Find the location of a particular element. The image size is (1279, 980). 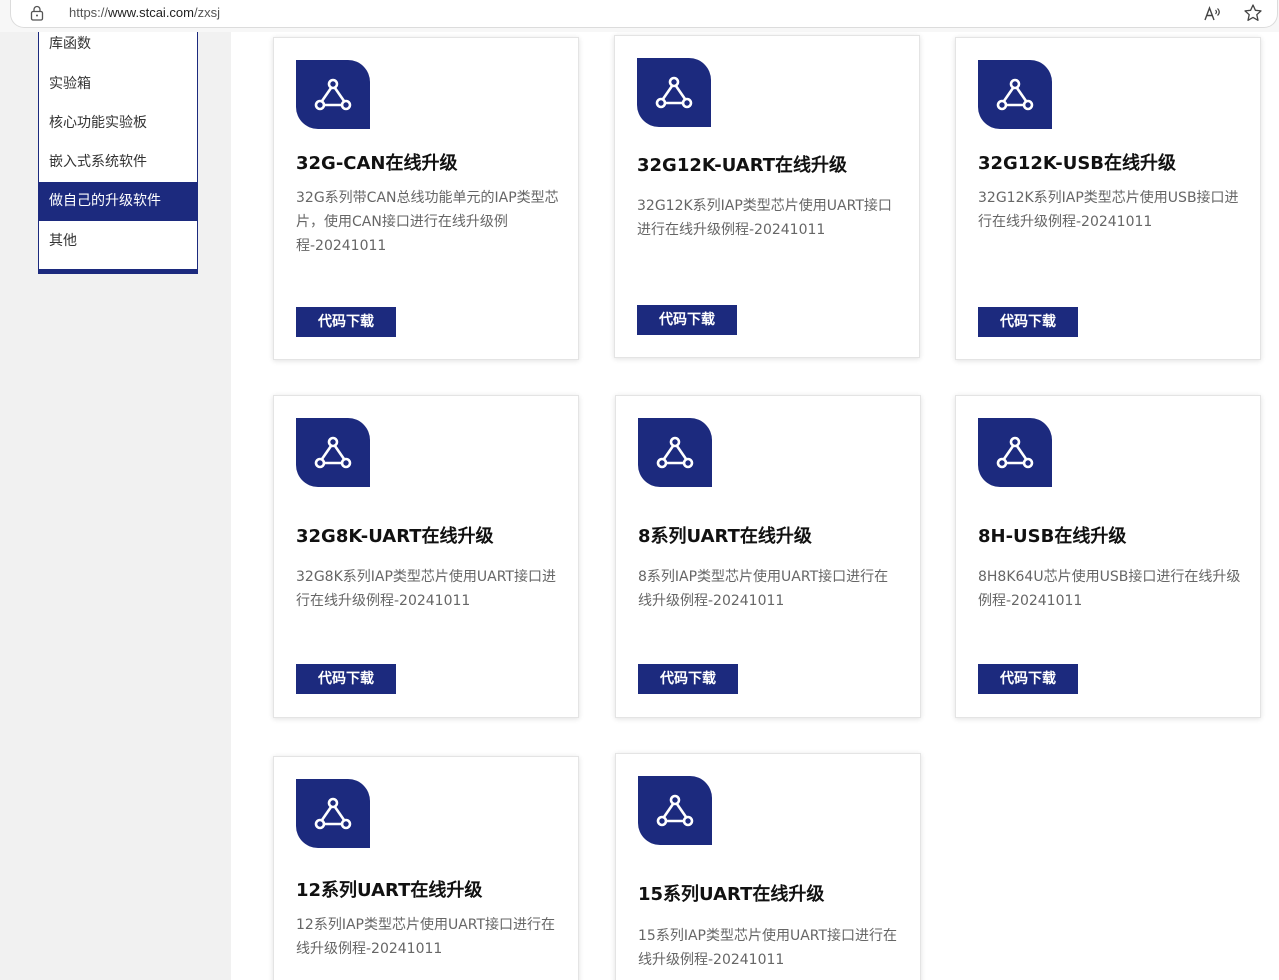

favorite-star-icon is located at coordinates (1253, 13).